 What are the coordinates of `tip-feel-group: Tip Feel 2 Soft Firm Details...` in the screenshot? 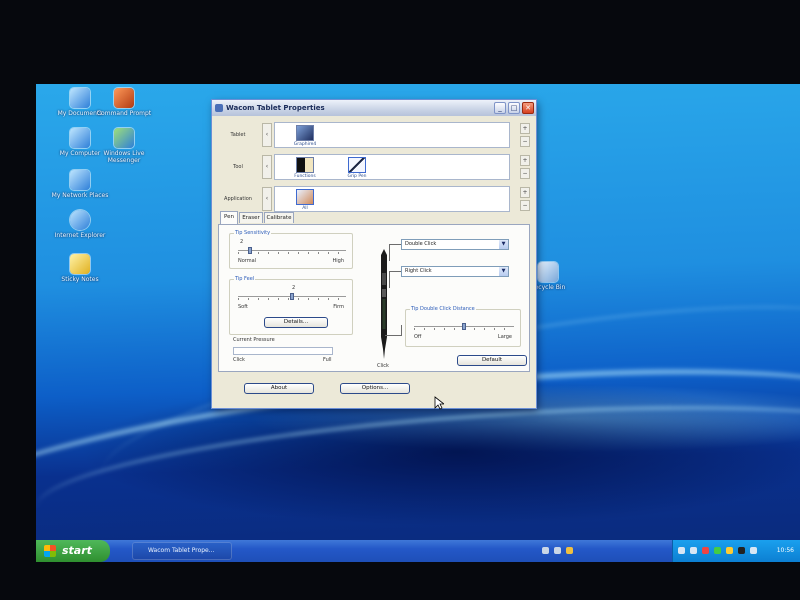 It's located at (291, 305).